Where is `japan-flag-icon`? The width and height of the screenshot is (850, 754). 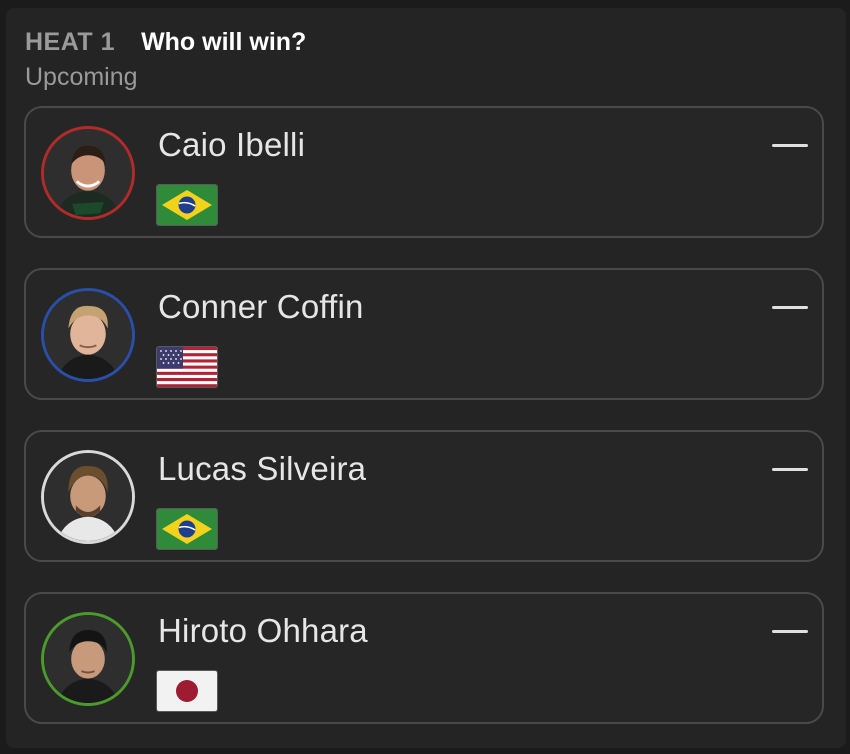 japan-flag-icon is located at coordinates (187, 691).